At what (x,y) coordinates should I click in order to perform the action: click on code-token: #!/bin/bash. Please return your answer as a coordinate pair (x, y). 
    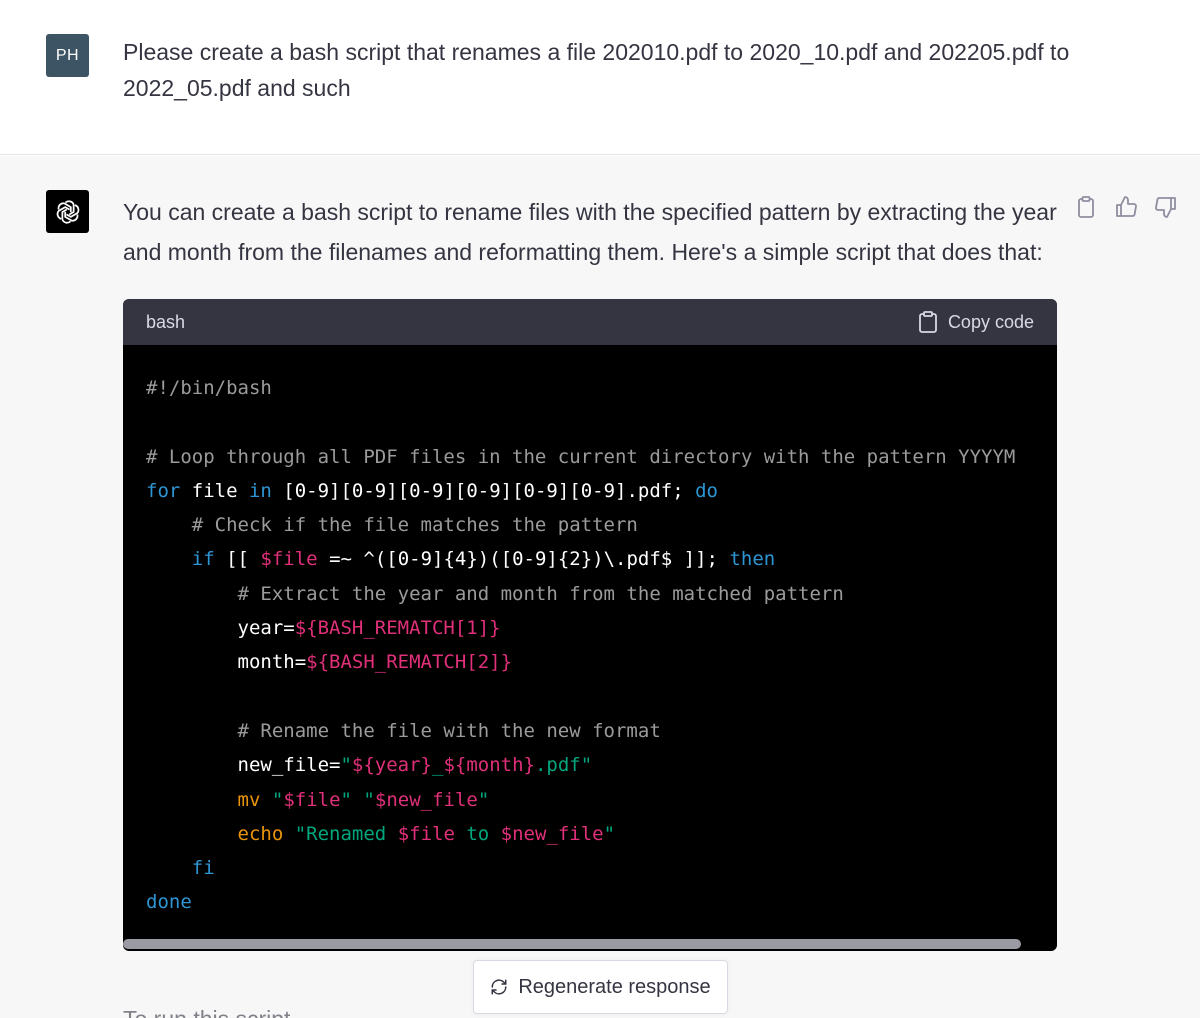
    Looking at the image, I should click on (209, 388).